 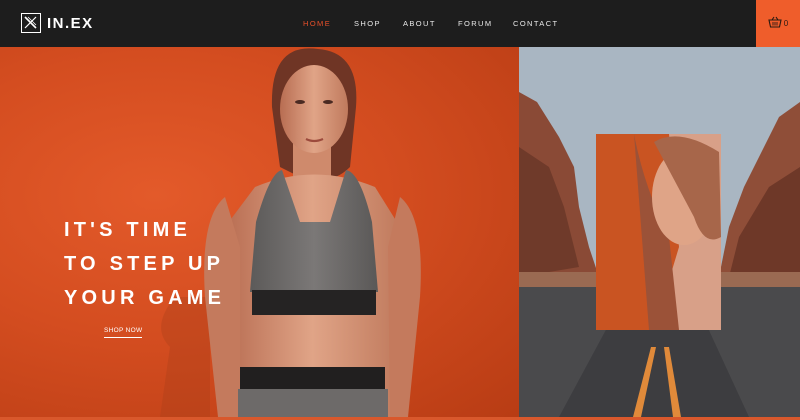 What do you see at coordinates (419, 23) in the screenshot?
I see `nav-item-about: ABOUT` at bounding box center [419, 23].